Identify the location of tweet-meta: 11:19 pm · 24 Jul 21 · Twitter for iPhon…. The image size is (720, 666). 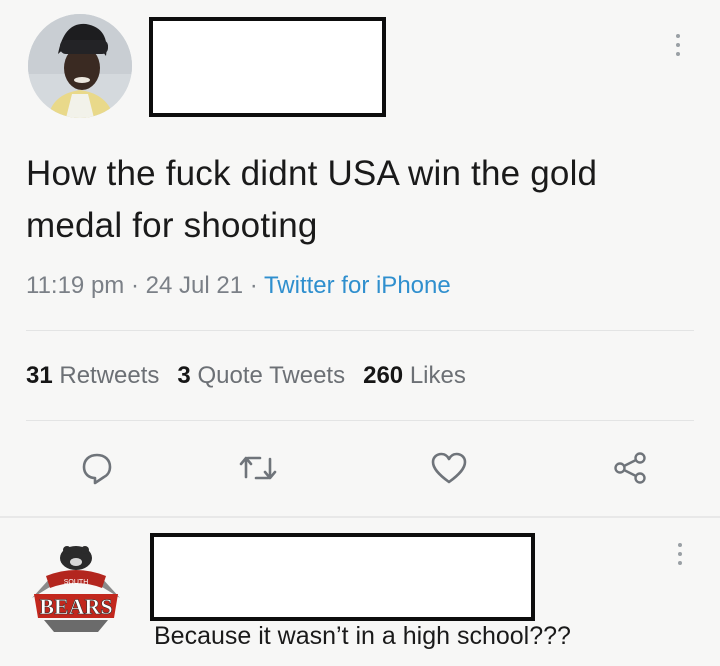
(238, 286).